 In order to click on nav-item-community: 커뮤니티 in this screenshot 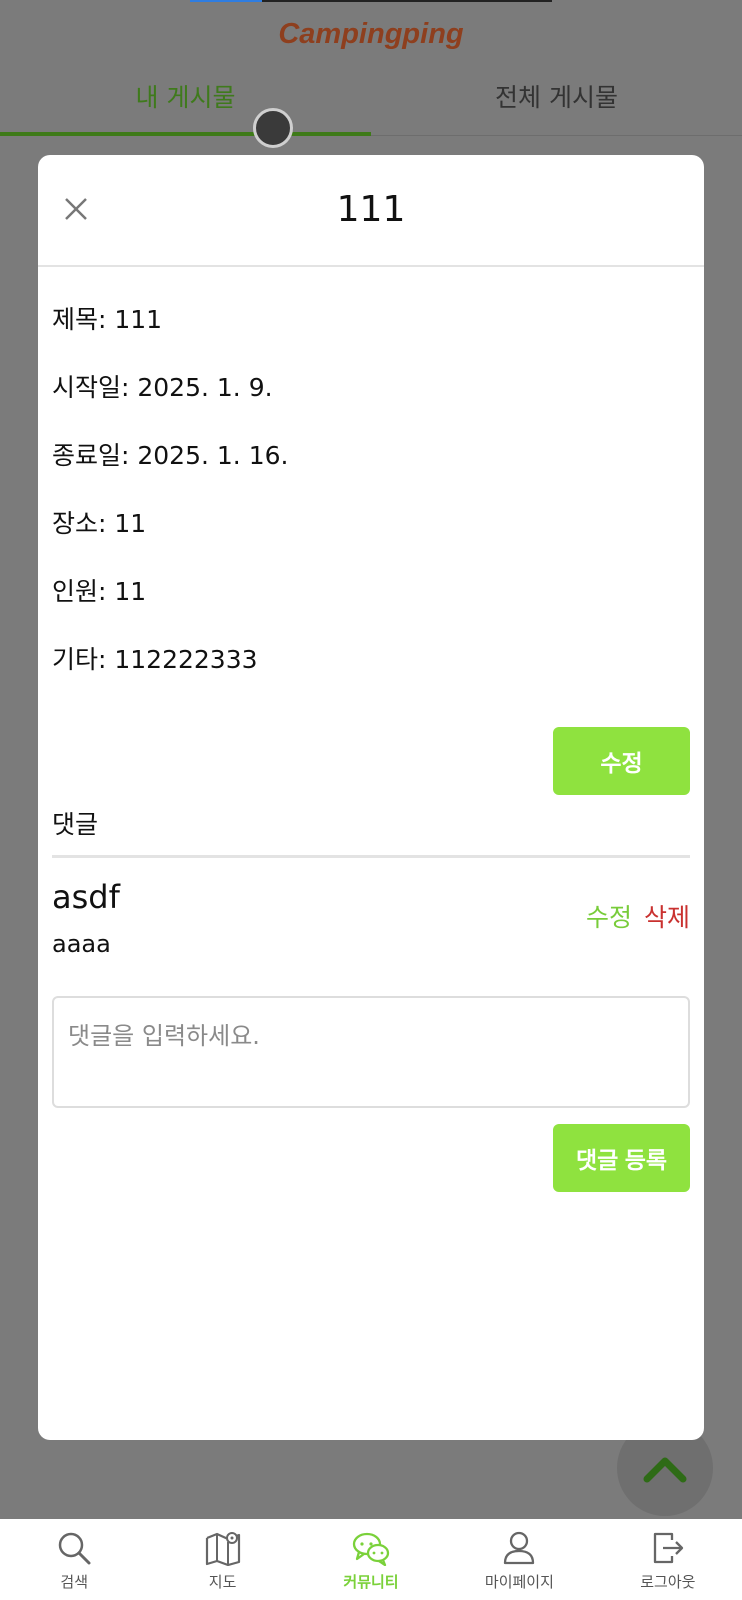, I will do `click(371, 1559)`.